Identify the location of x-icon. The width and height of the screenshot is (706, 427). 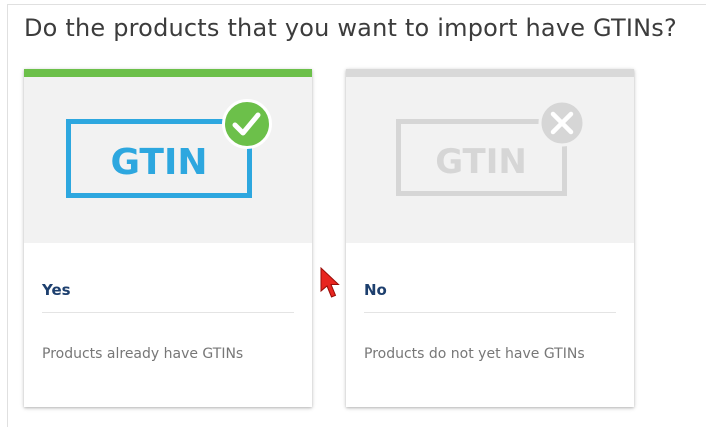
(562, 123).